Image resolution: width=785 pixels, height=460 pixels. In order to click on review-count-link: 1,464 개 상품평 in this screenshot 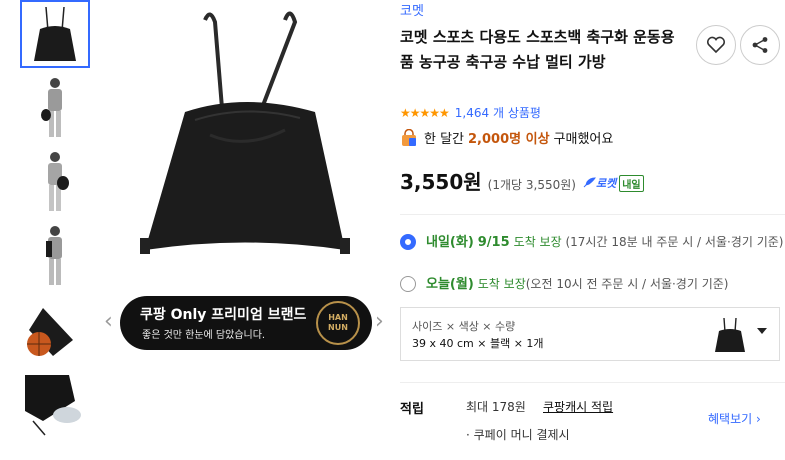, I will do `click(498, 112)`.